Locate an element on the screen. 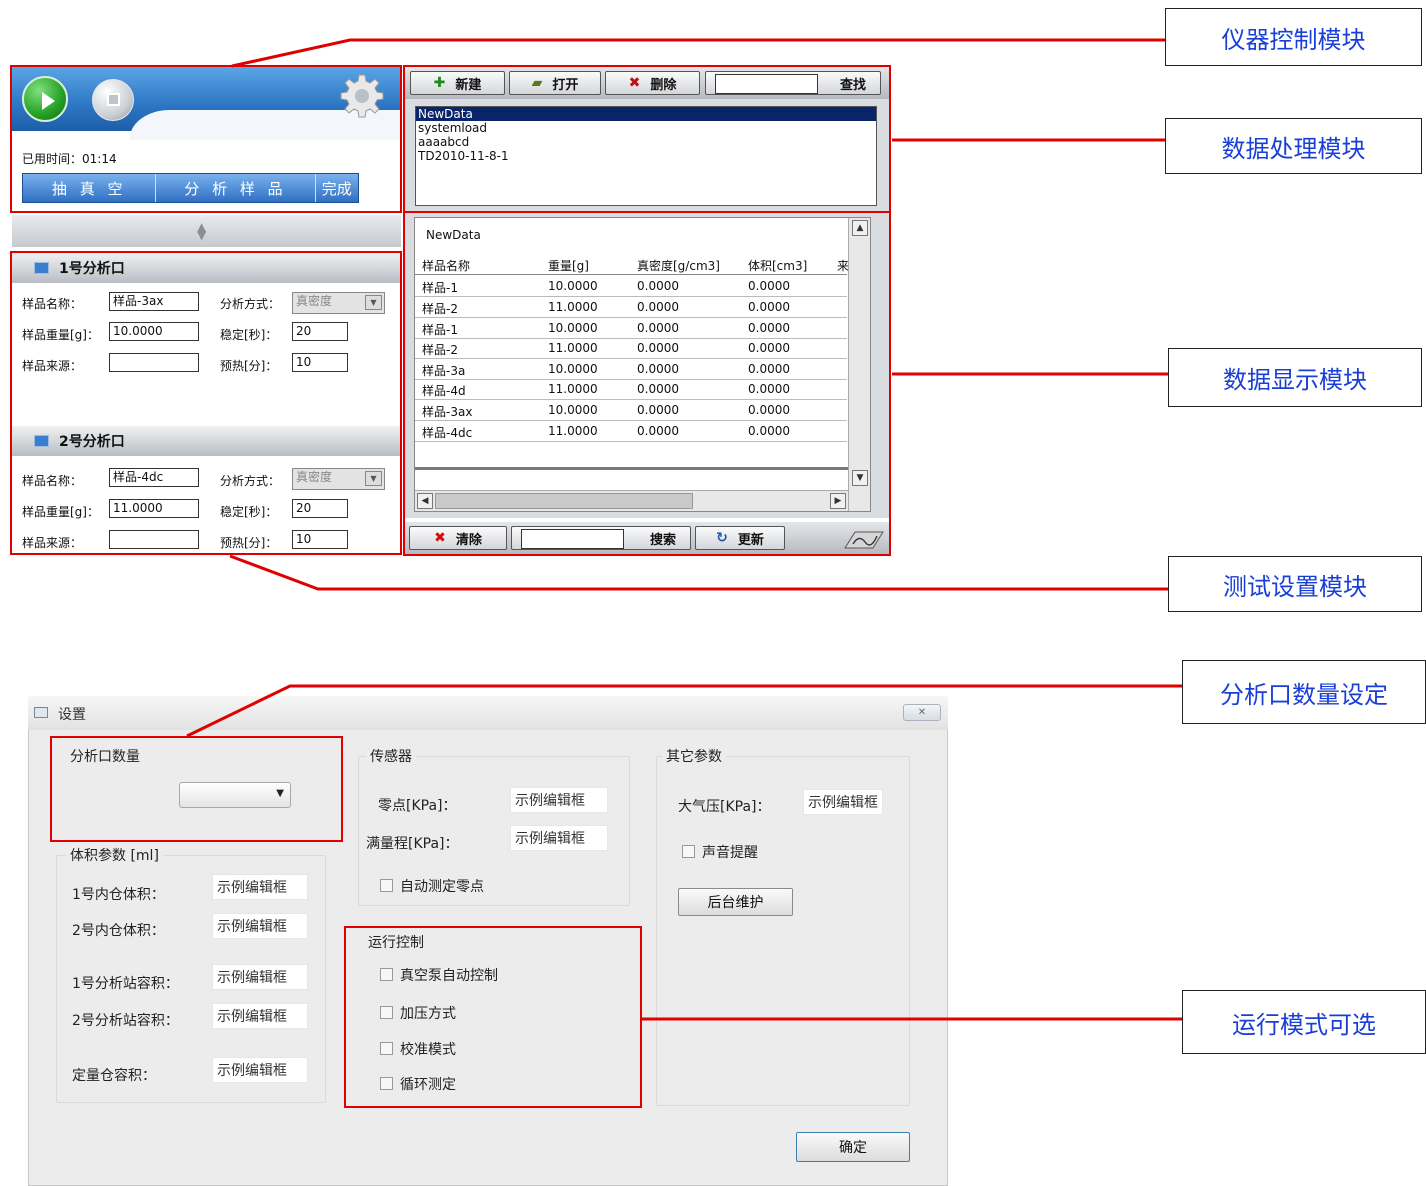 The image size is (1426, 1186). annotation-box-instrument is located at coordinates (206, 139).